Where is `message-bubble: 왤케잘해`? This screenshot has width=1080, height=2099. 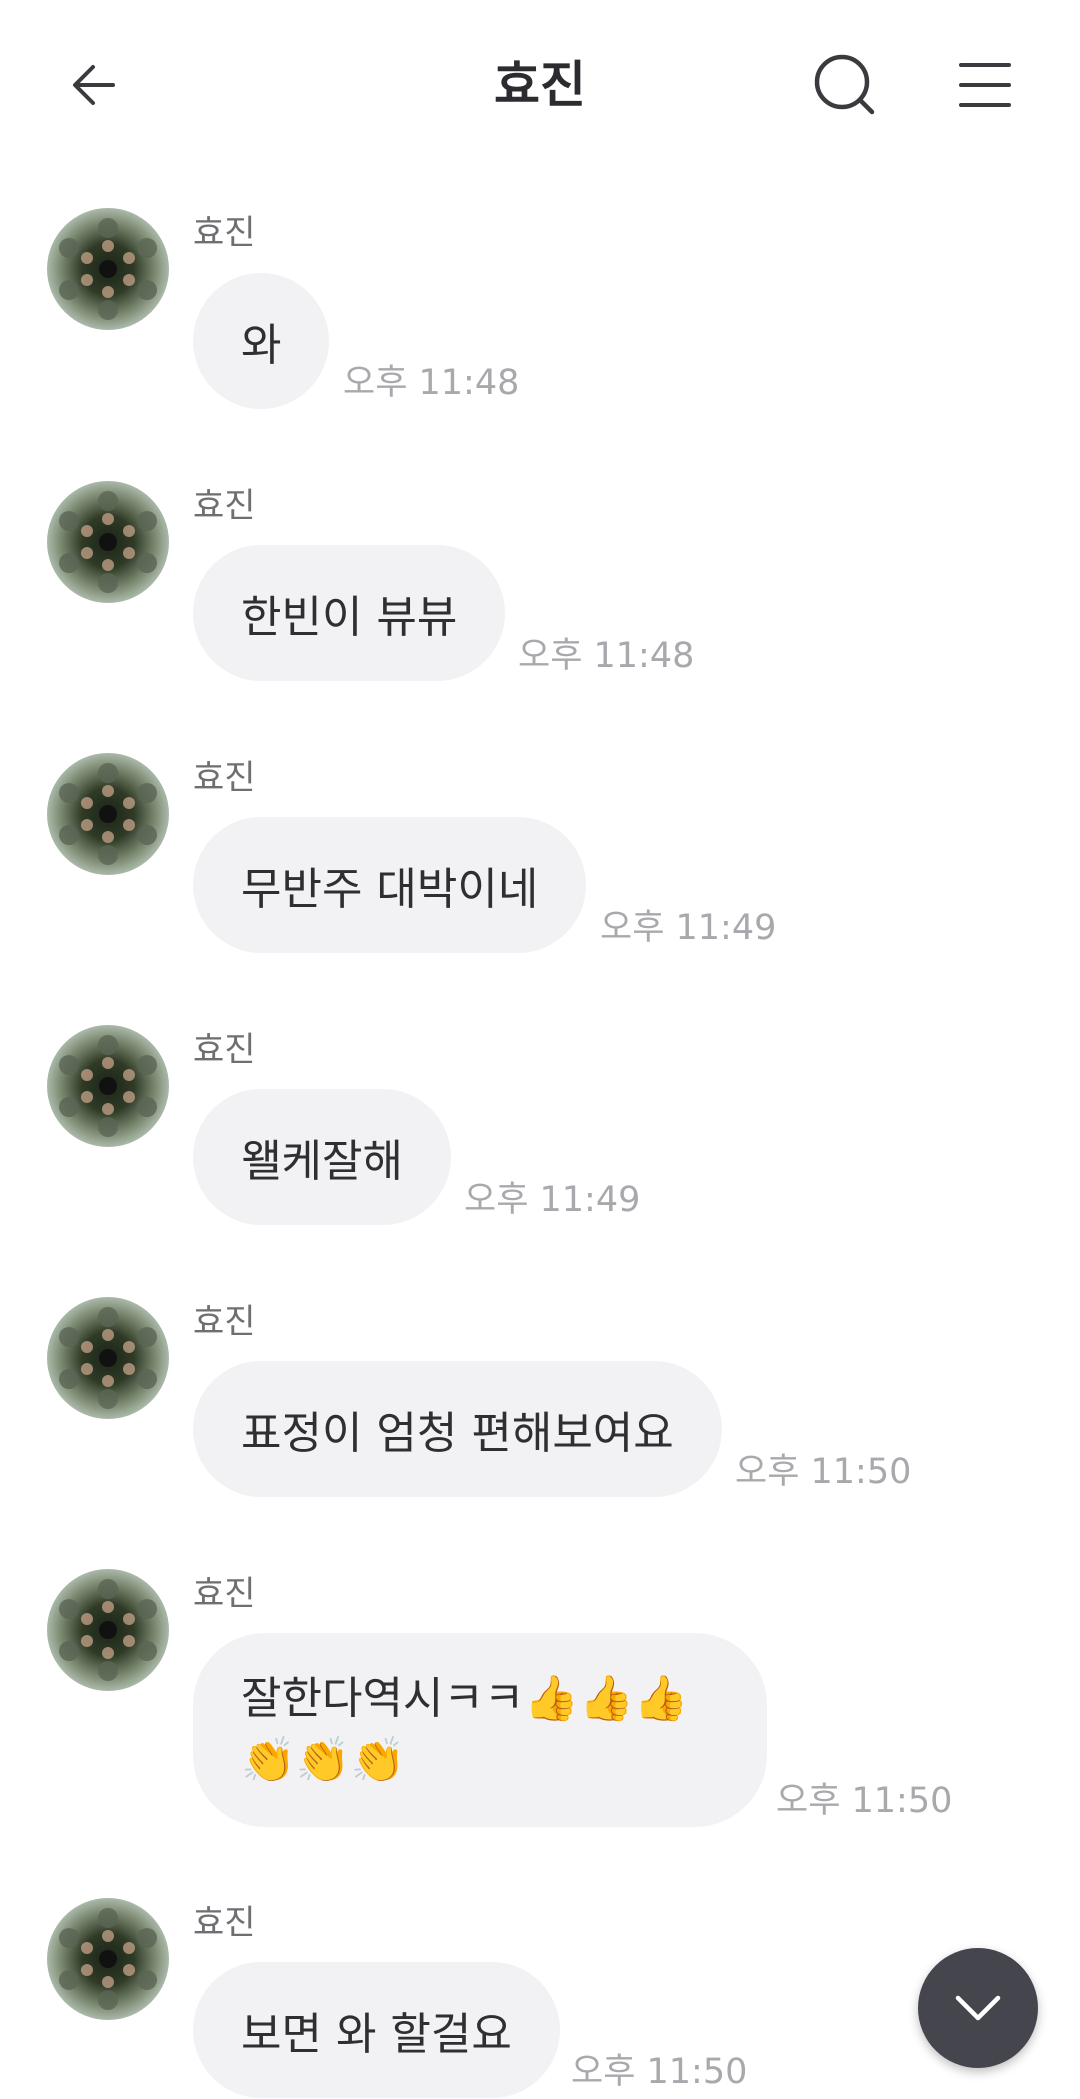 message-bubble: 왤케잘해 is located at coordinates (322, 1157).